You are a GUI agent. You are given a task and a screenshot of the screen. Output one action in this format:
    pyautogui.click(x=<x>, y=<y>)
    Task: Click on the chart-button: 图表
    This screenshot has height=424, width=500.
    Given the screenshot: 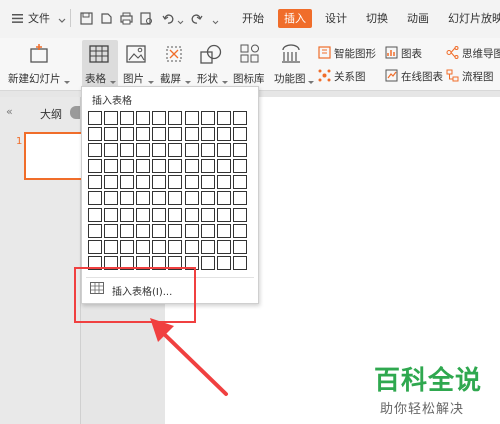 What is the action you would take?
    pyautogui.click(x=411, y=53)
    